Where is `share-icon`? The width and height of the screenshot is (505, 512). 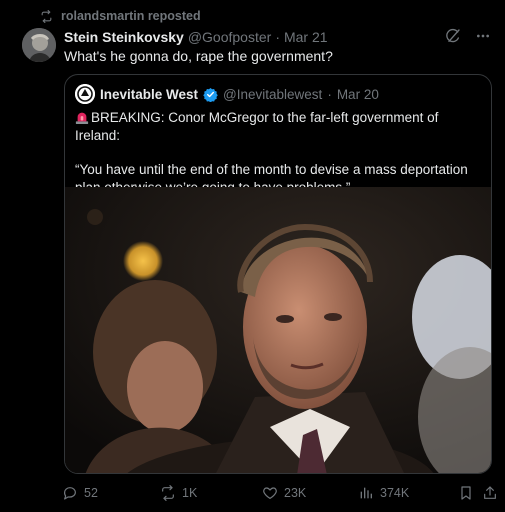 share-icon is located at coordinates (490, 492).